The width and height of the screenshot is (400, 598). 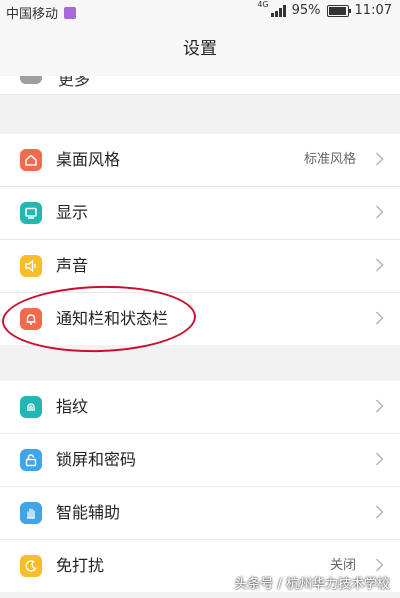 What do you see at coordinates (32, 14) in the screenshot?
I see `carrier-name: 中国移动` at bounding box center [32, 14].